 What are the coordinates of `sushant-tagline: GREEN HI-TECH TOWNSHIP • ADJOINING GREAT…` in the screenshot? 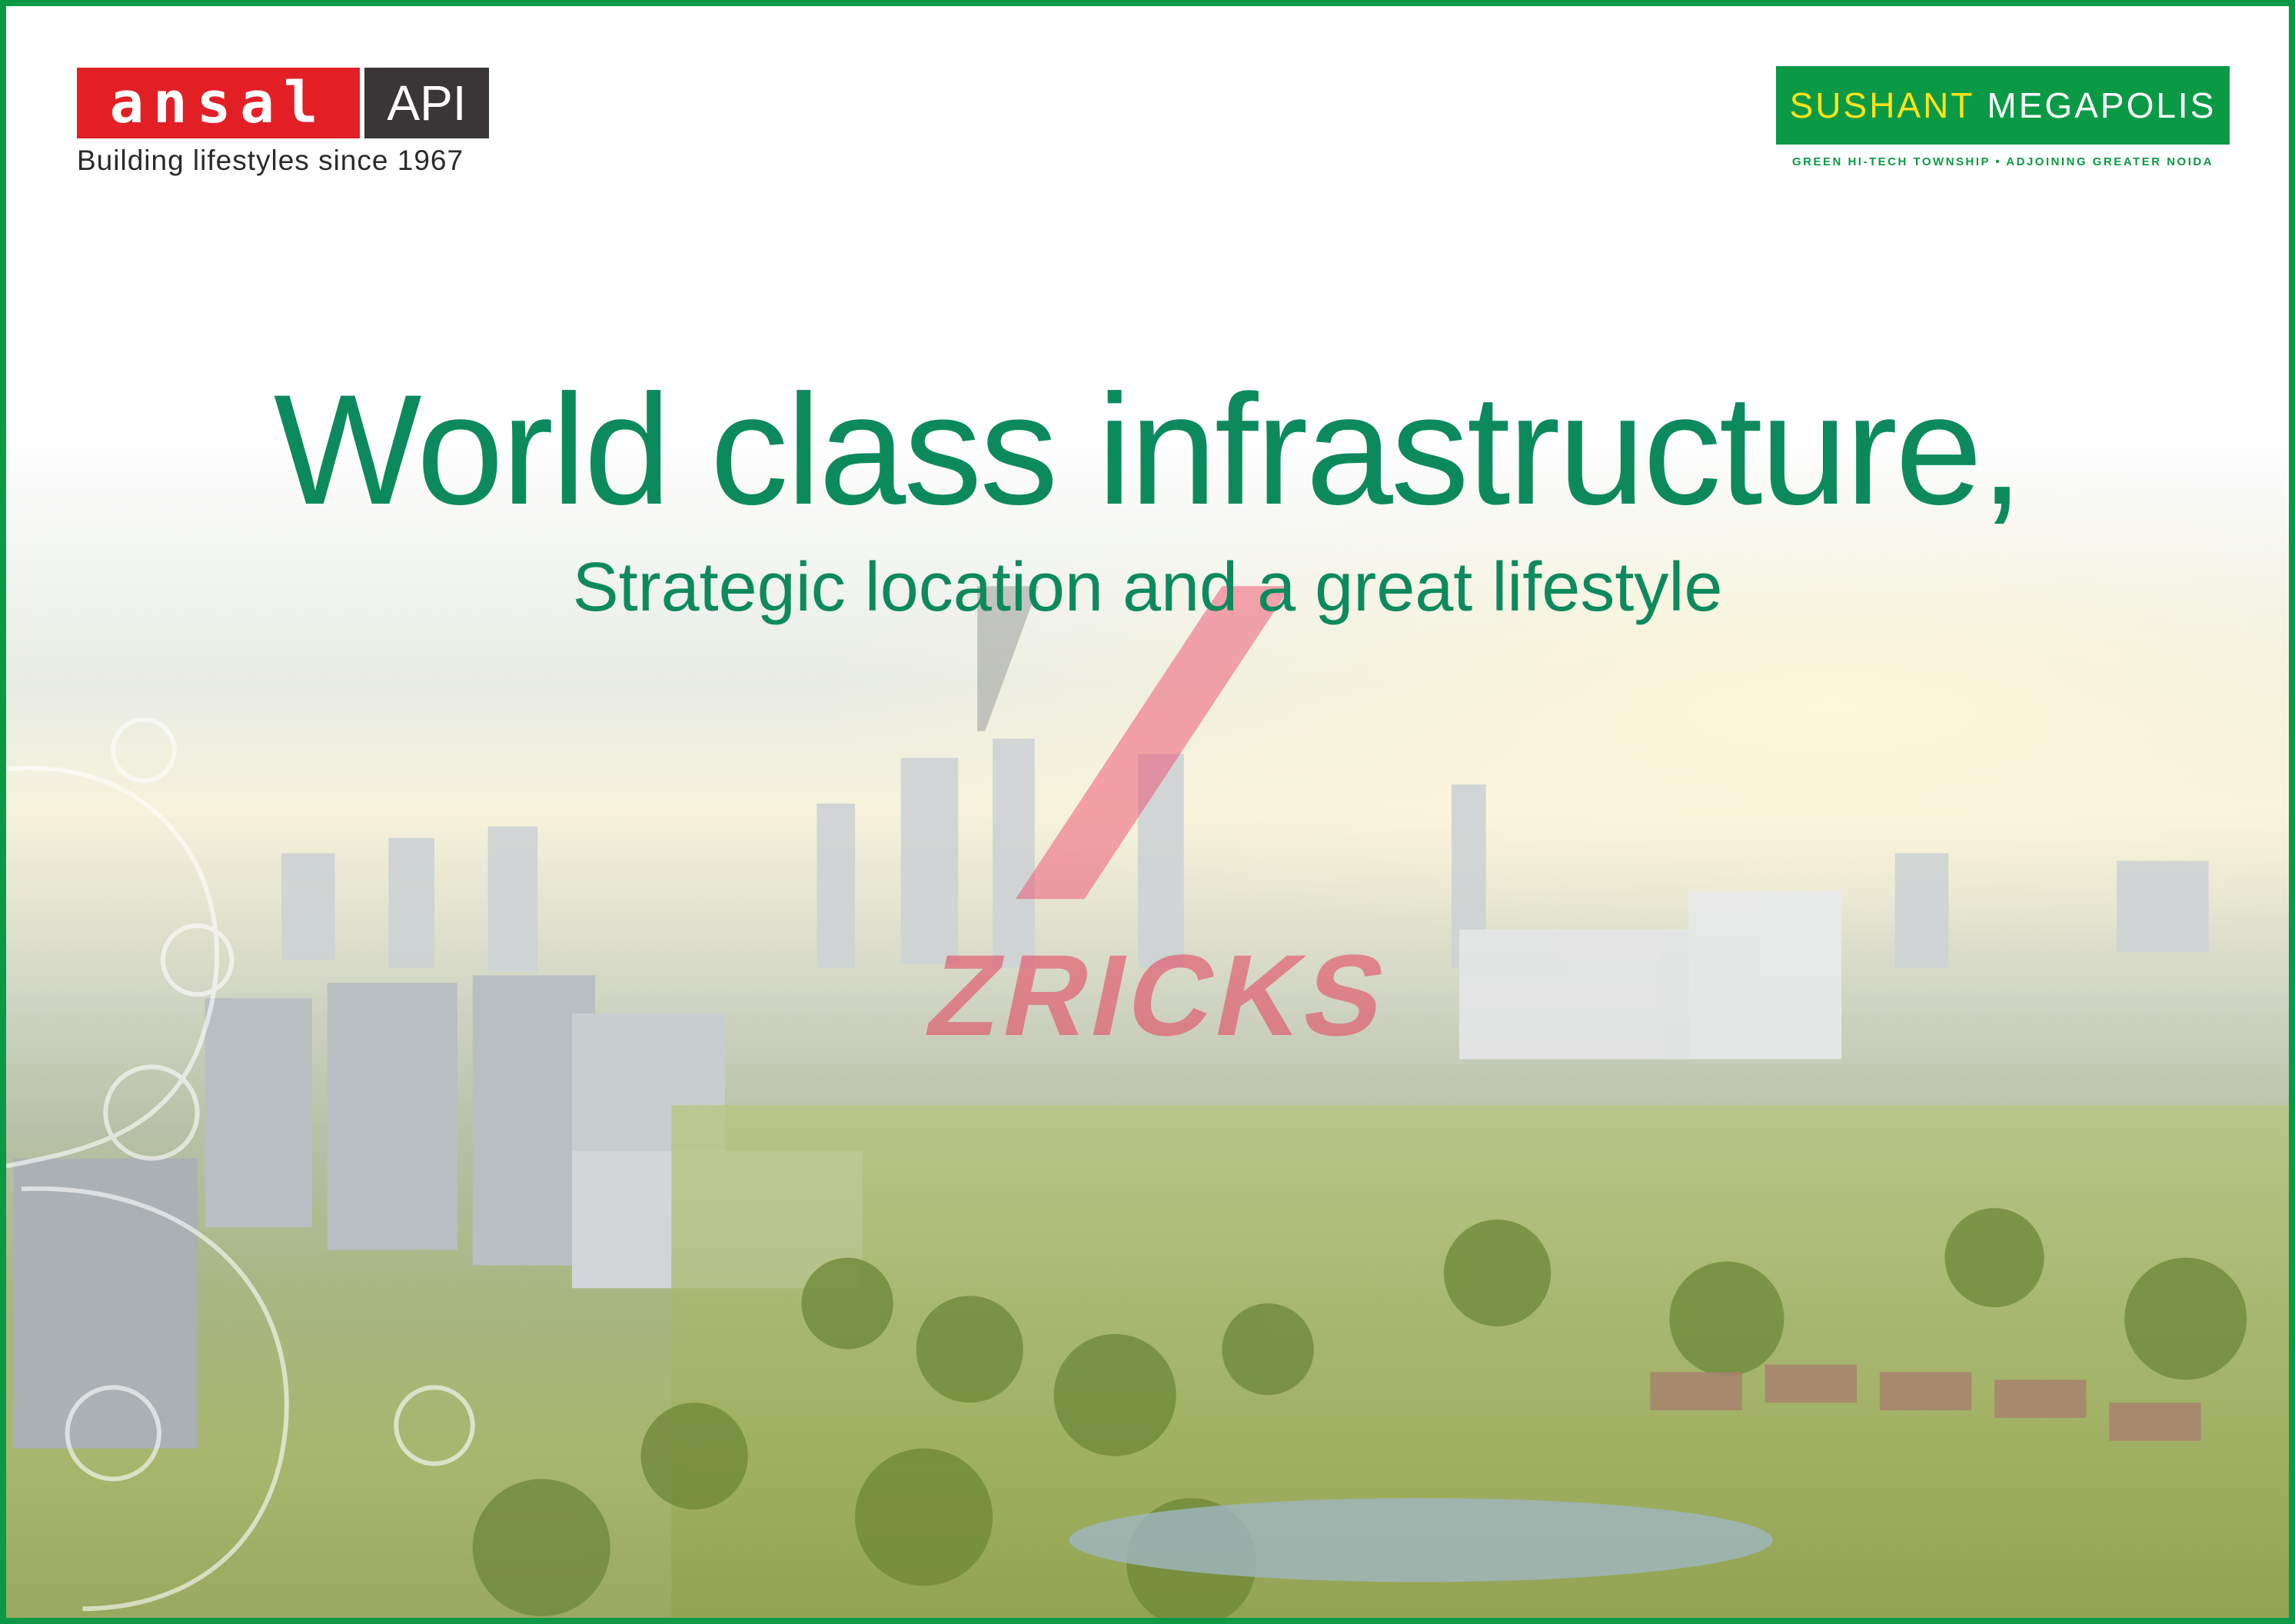 It's located at (2002, 161).